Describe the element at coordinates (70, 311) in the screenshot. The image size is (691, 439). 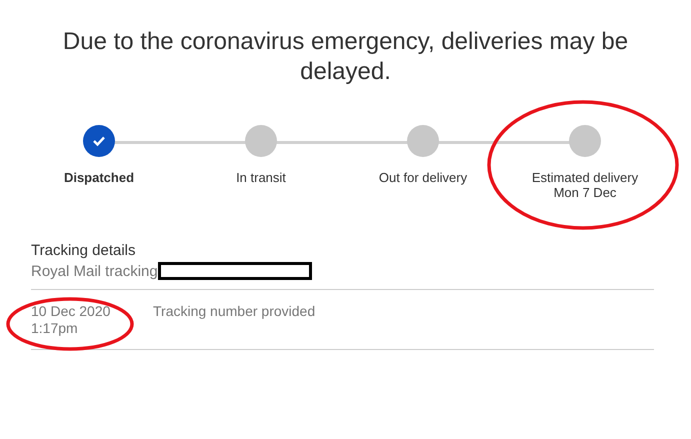
I see `event-date: 10 Dec 2020` at that location.